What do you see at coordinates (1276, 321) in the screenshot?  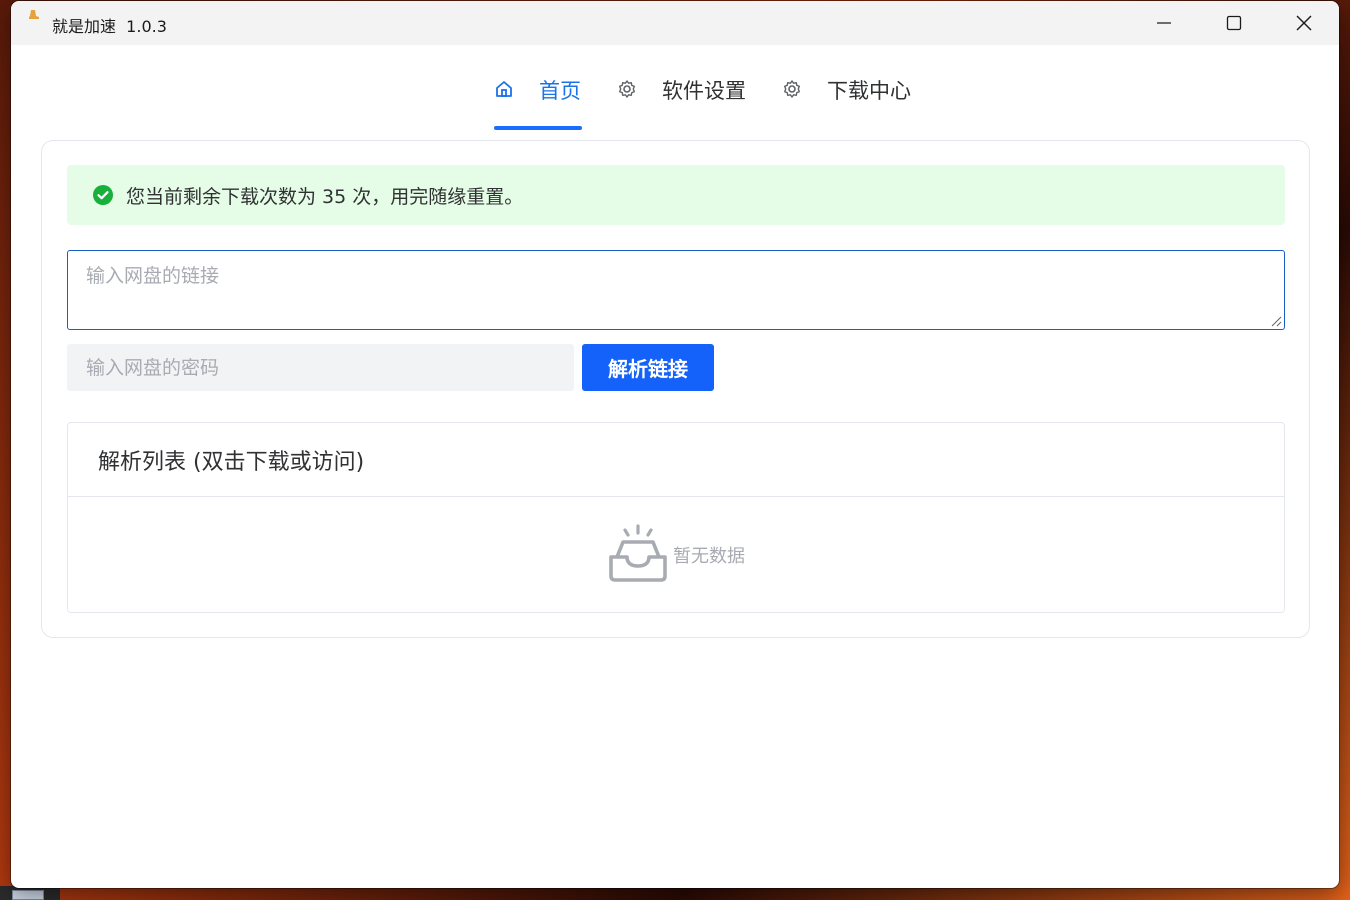 I see `resize-grip-icon` at bounding box center [1276, 321].